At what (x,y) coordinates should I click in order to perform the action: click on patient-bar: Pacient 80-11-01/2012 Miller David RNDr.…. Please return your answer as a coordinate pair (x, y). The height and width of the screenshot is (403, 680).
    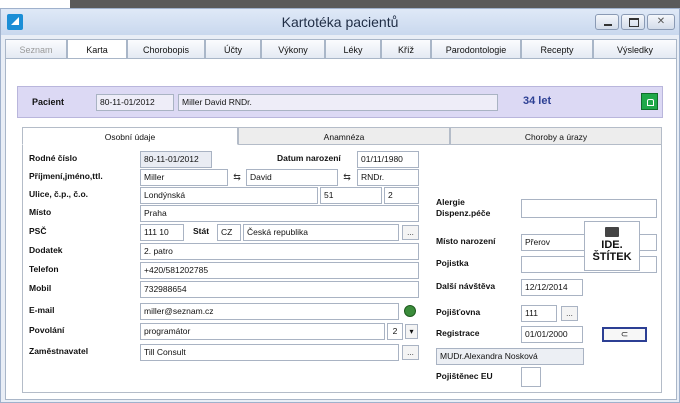
    Looking at the image, I should click on (340, 102).